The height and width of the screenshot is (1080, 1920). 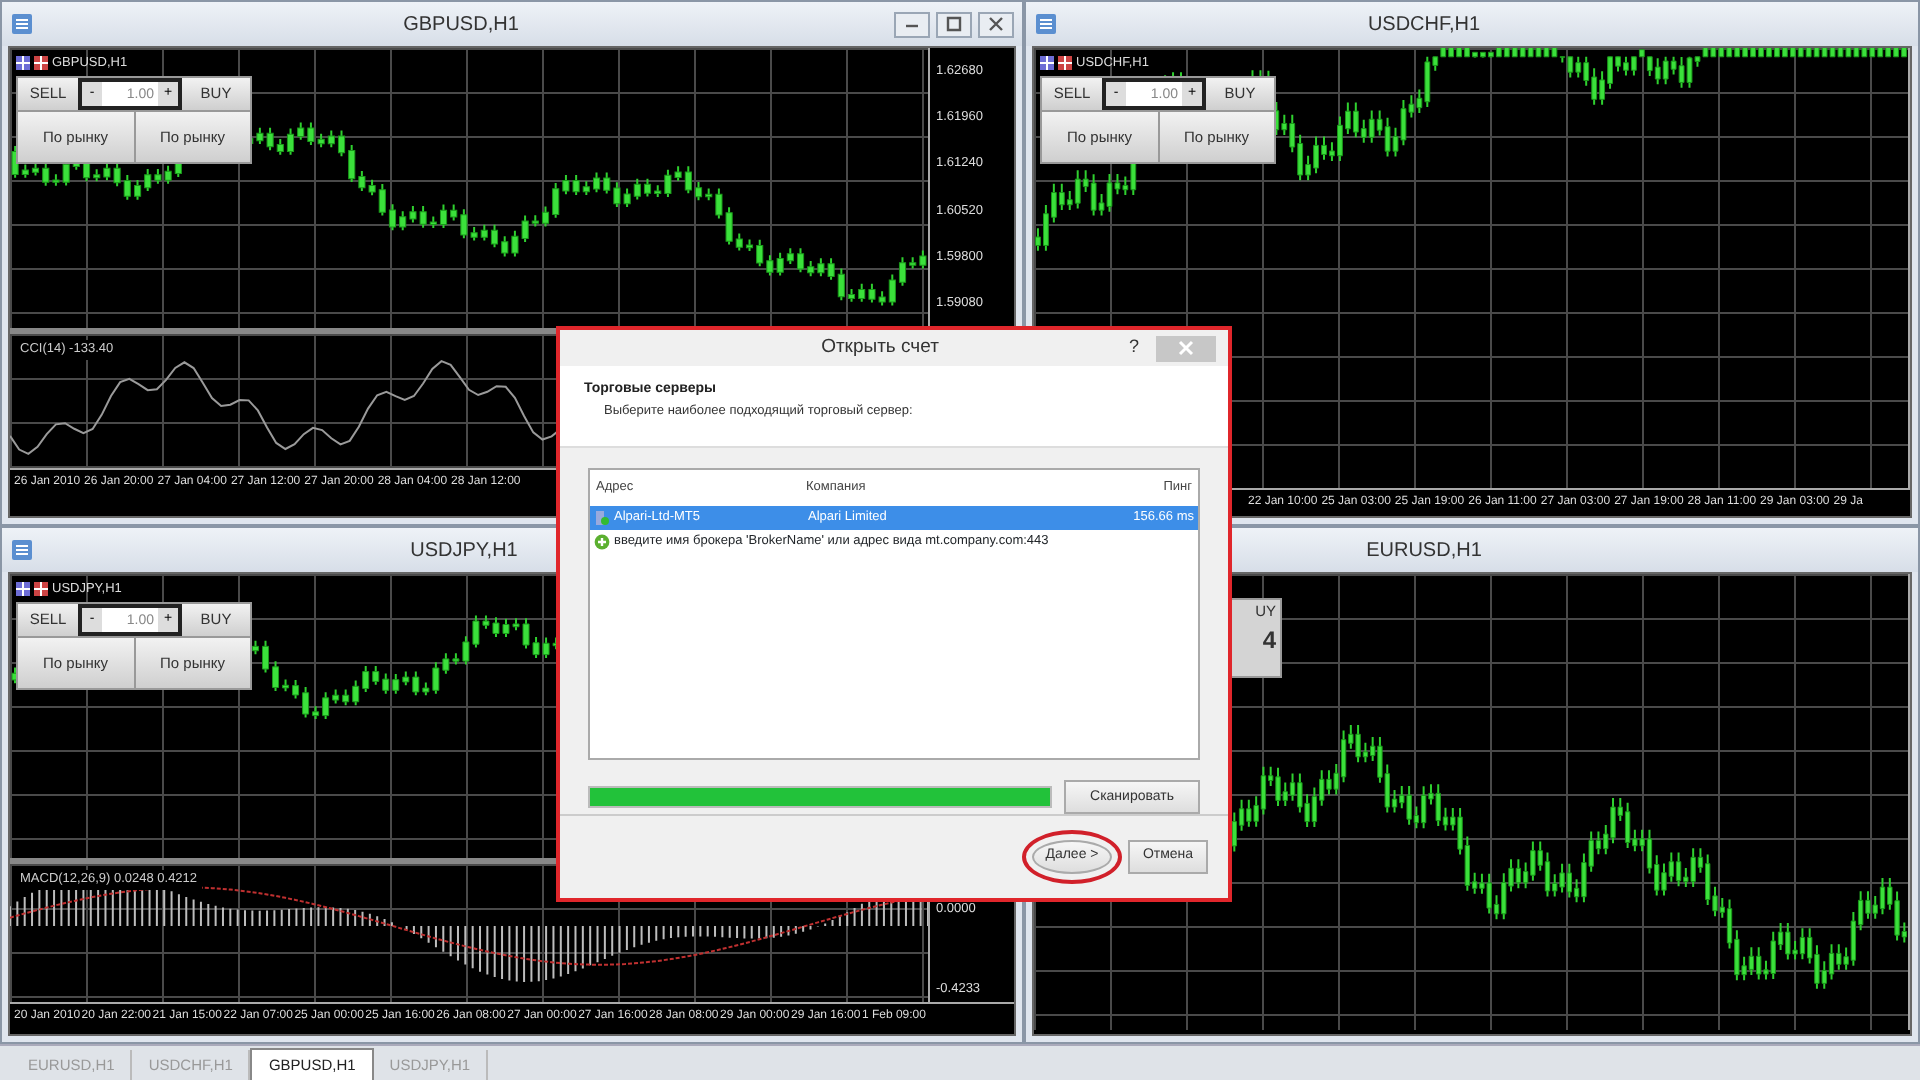 What do you see at coordinates (464, 551) in the screenshot?
I see `window-title: USDJPY,H1` at bounding box center [464, 551].